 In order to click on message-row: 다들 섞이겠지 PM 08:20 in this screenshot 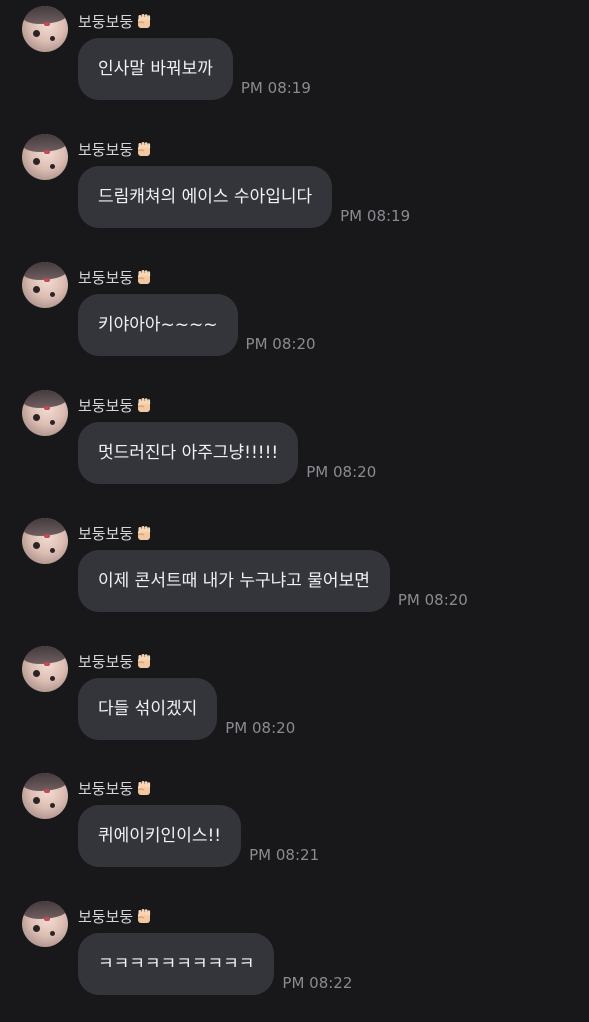, I will do `click(186, 709)`.